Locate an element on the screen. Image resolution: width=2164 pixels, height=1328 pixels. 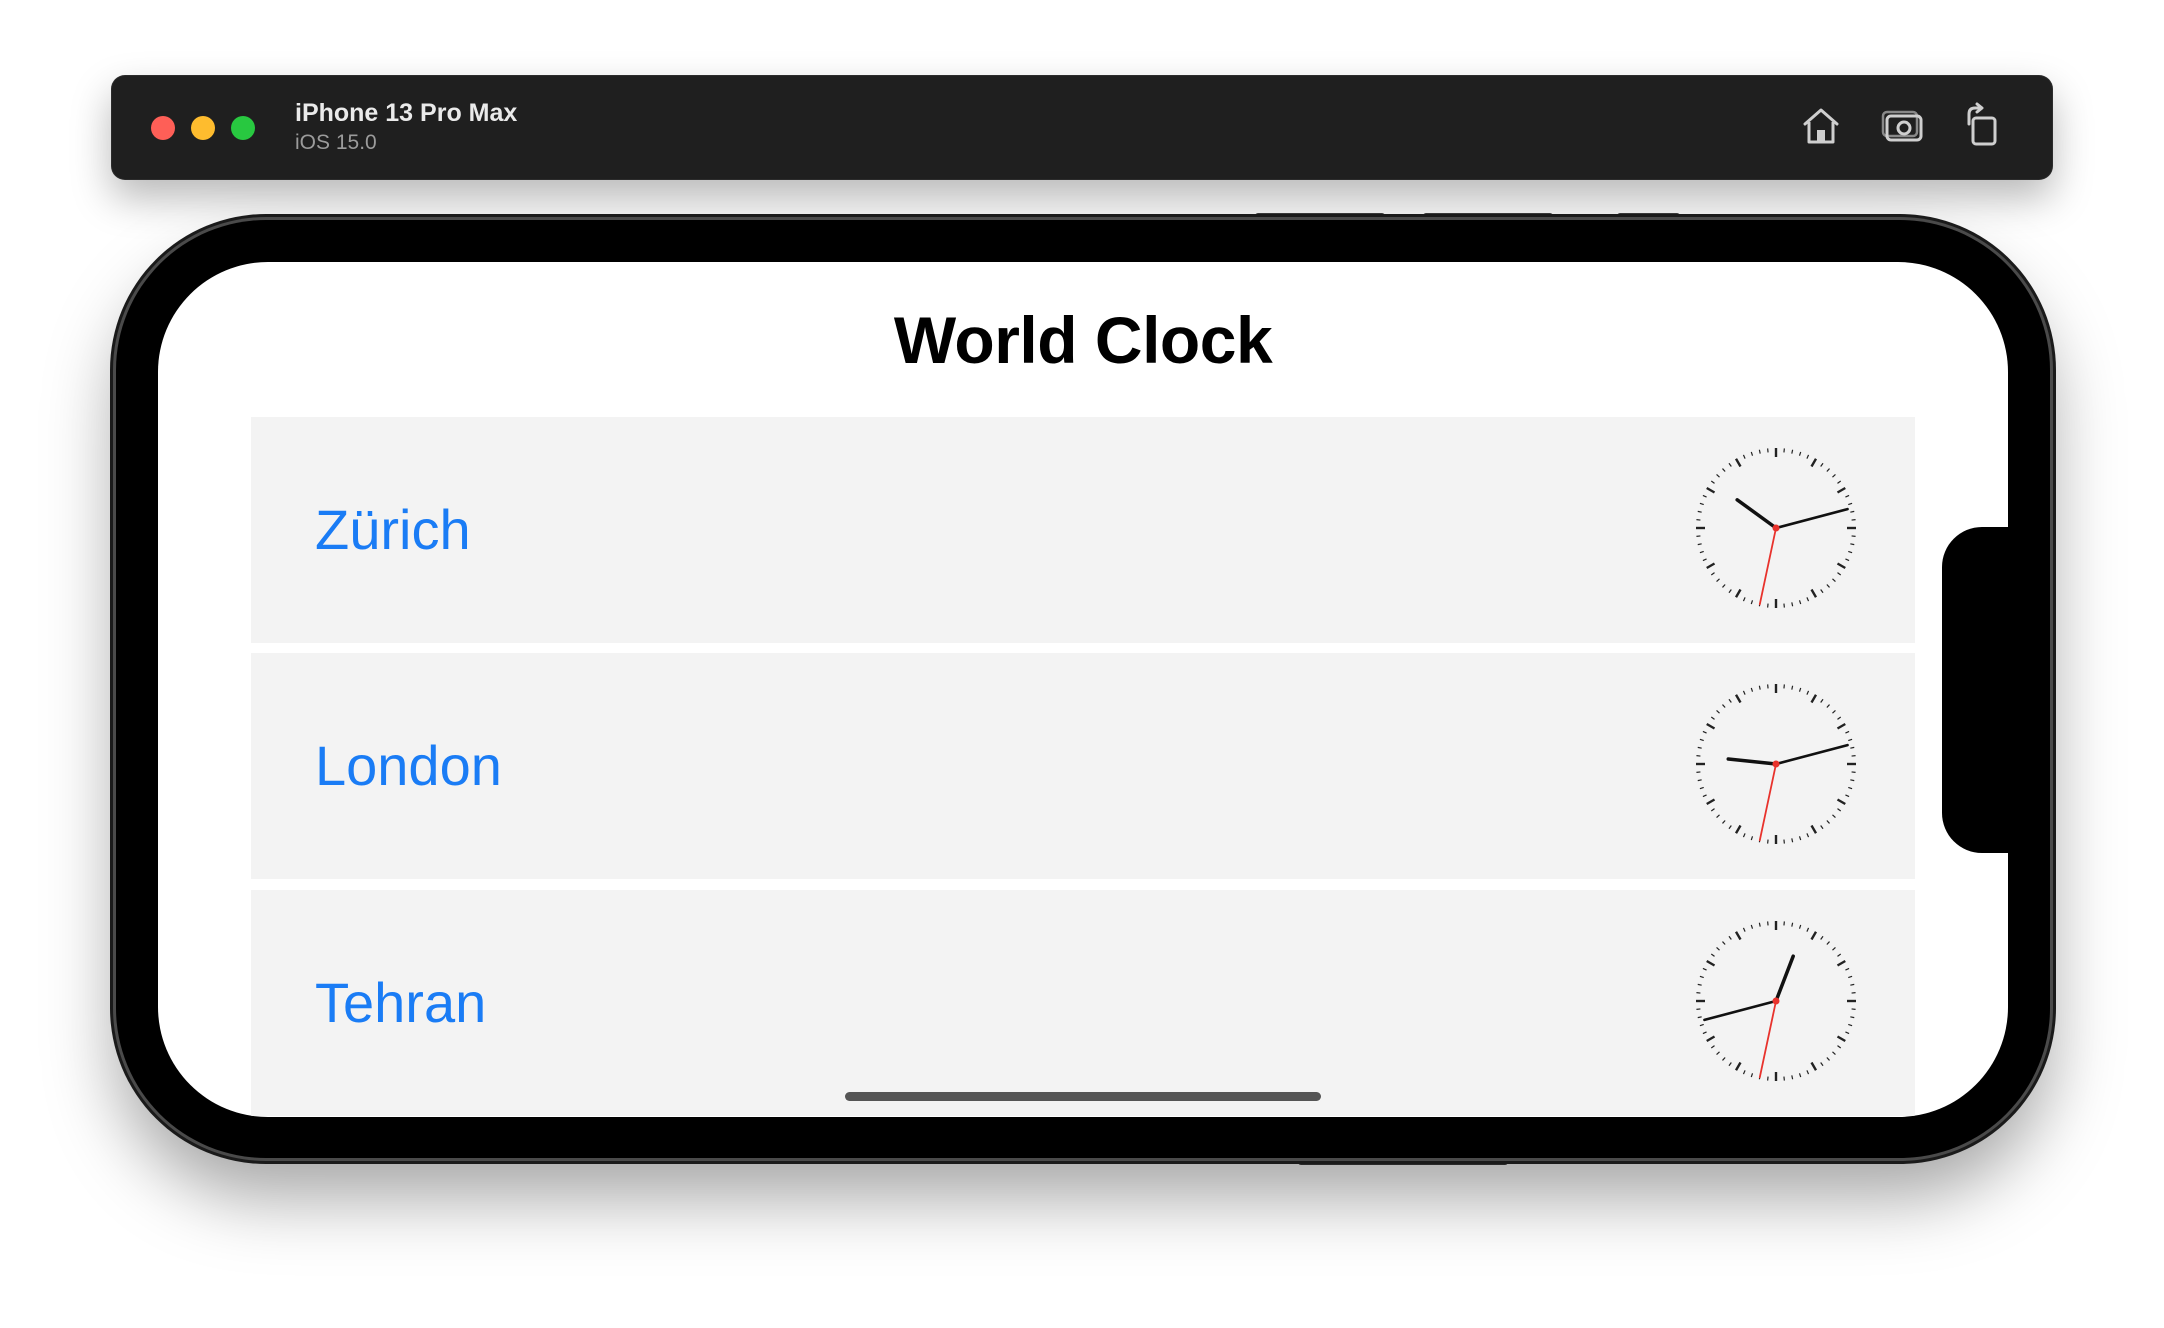
city-row: Tehran is located at coordinates (1083, 1003).